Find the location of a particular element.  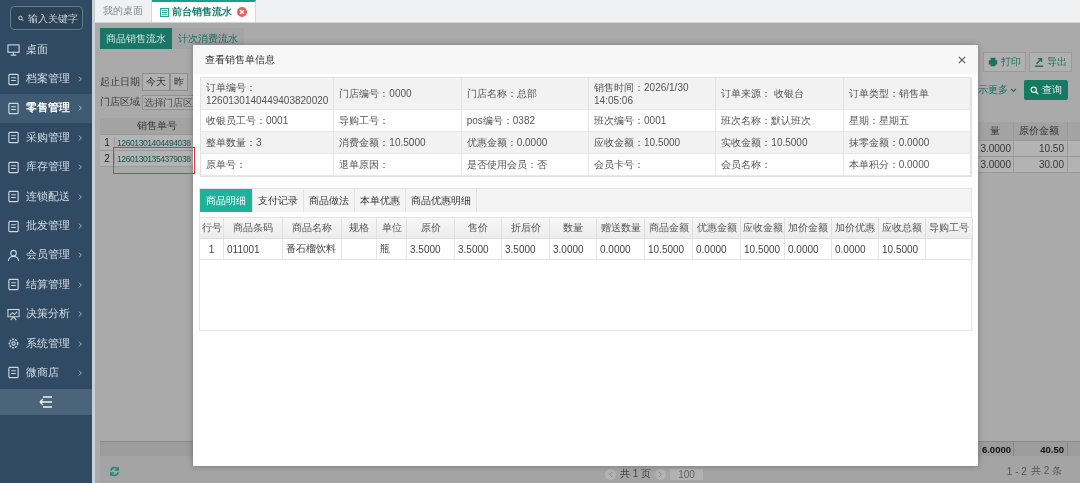

monitor-icon is located at coordinates (13, 50).